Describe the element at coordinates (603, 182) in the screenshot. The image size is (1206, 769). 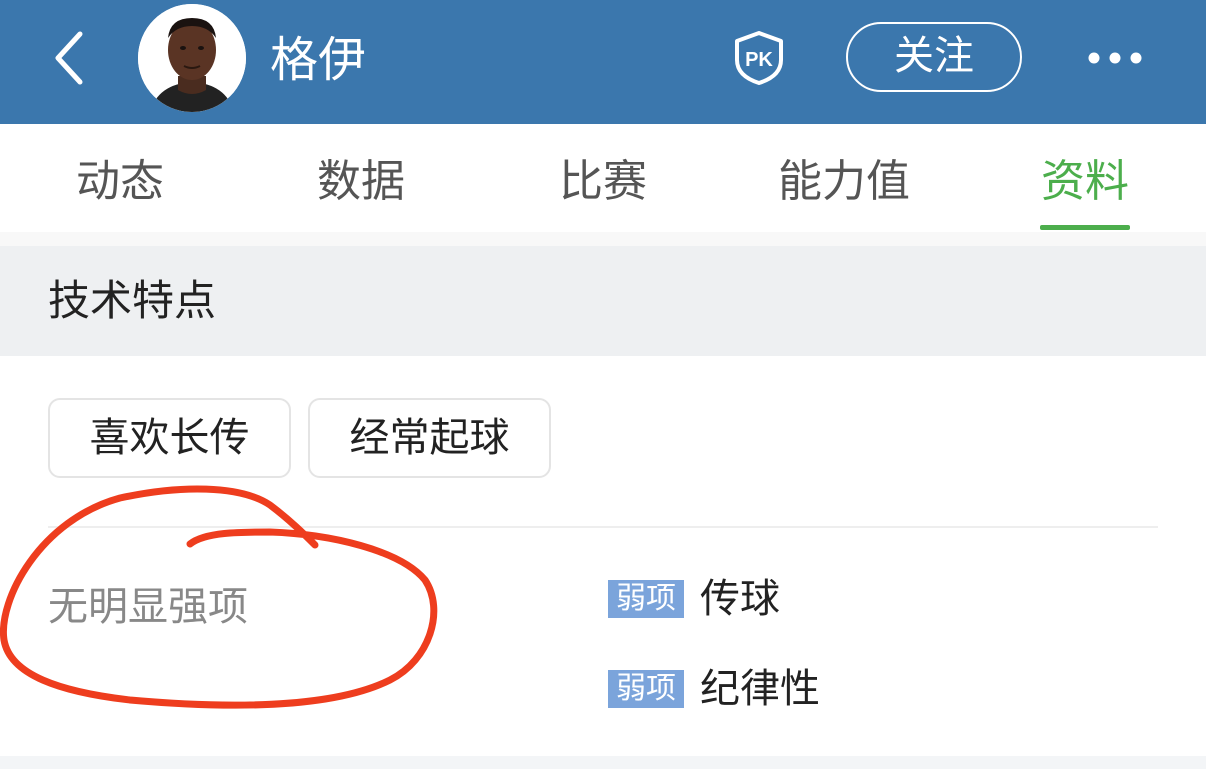
I see `tab-matches: 比赛` at that location.